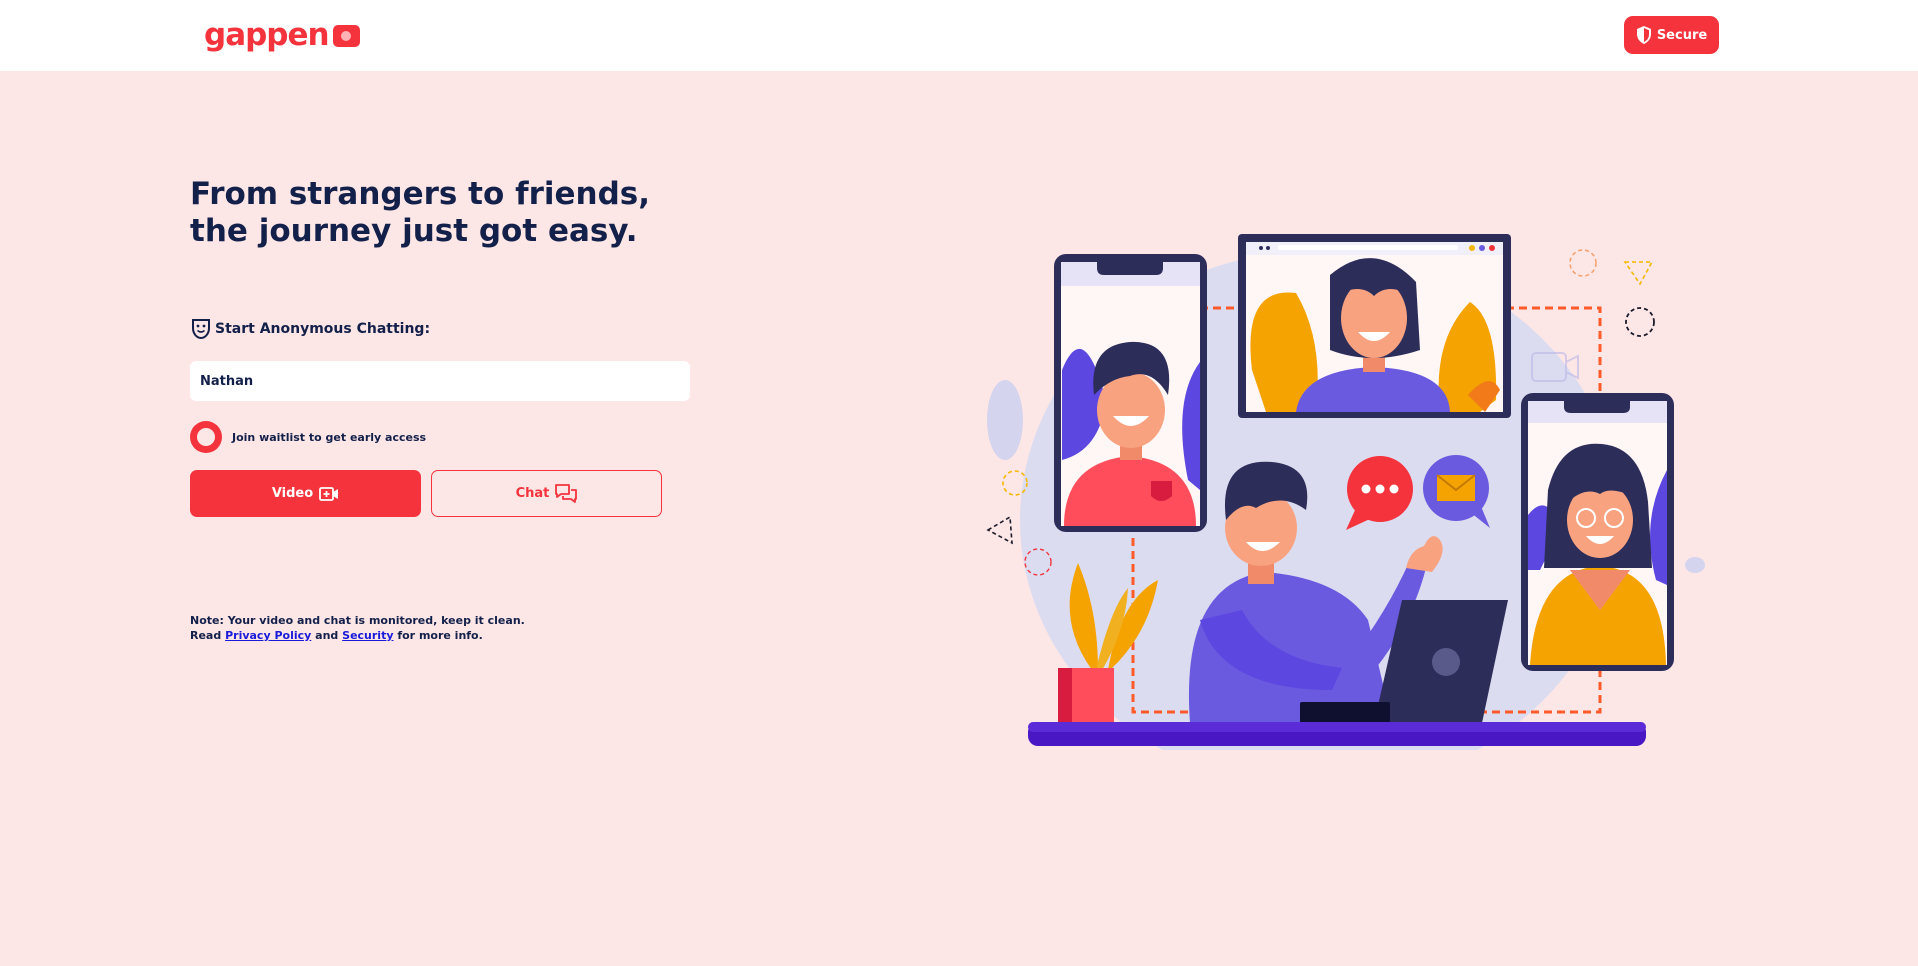  I want to click on shield-icon, so click(1643, 35).